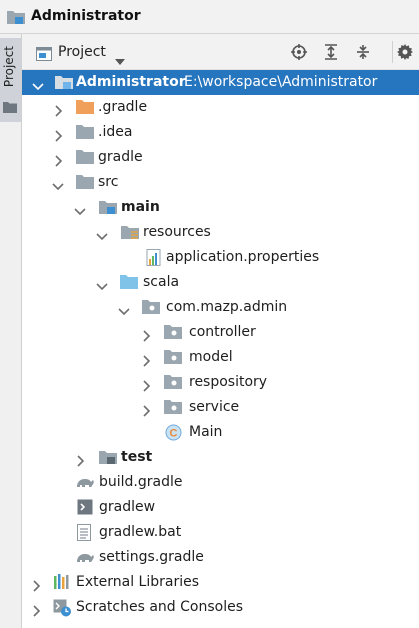 This screenshot has height=628, width=419. I want to click on tree-item-label: External Libraries, so click(137, 582).